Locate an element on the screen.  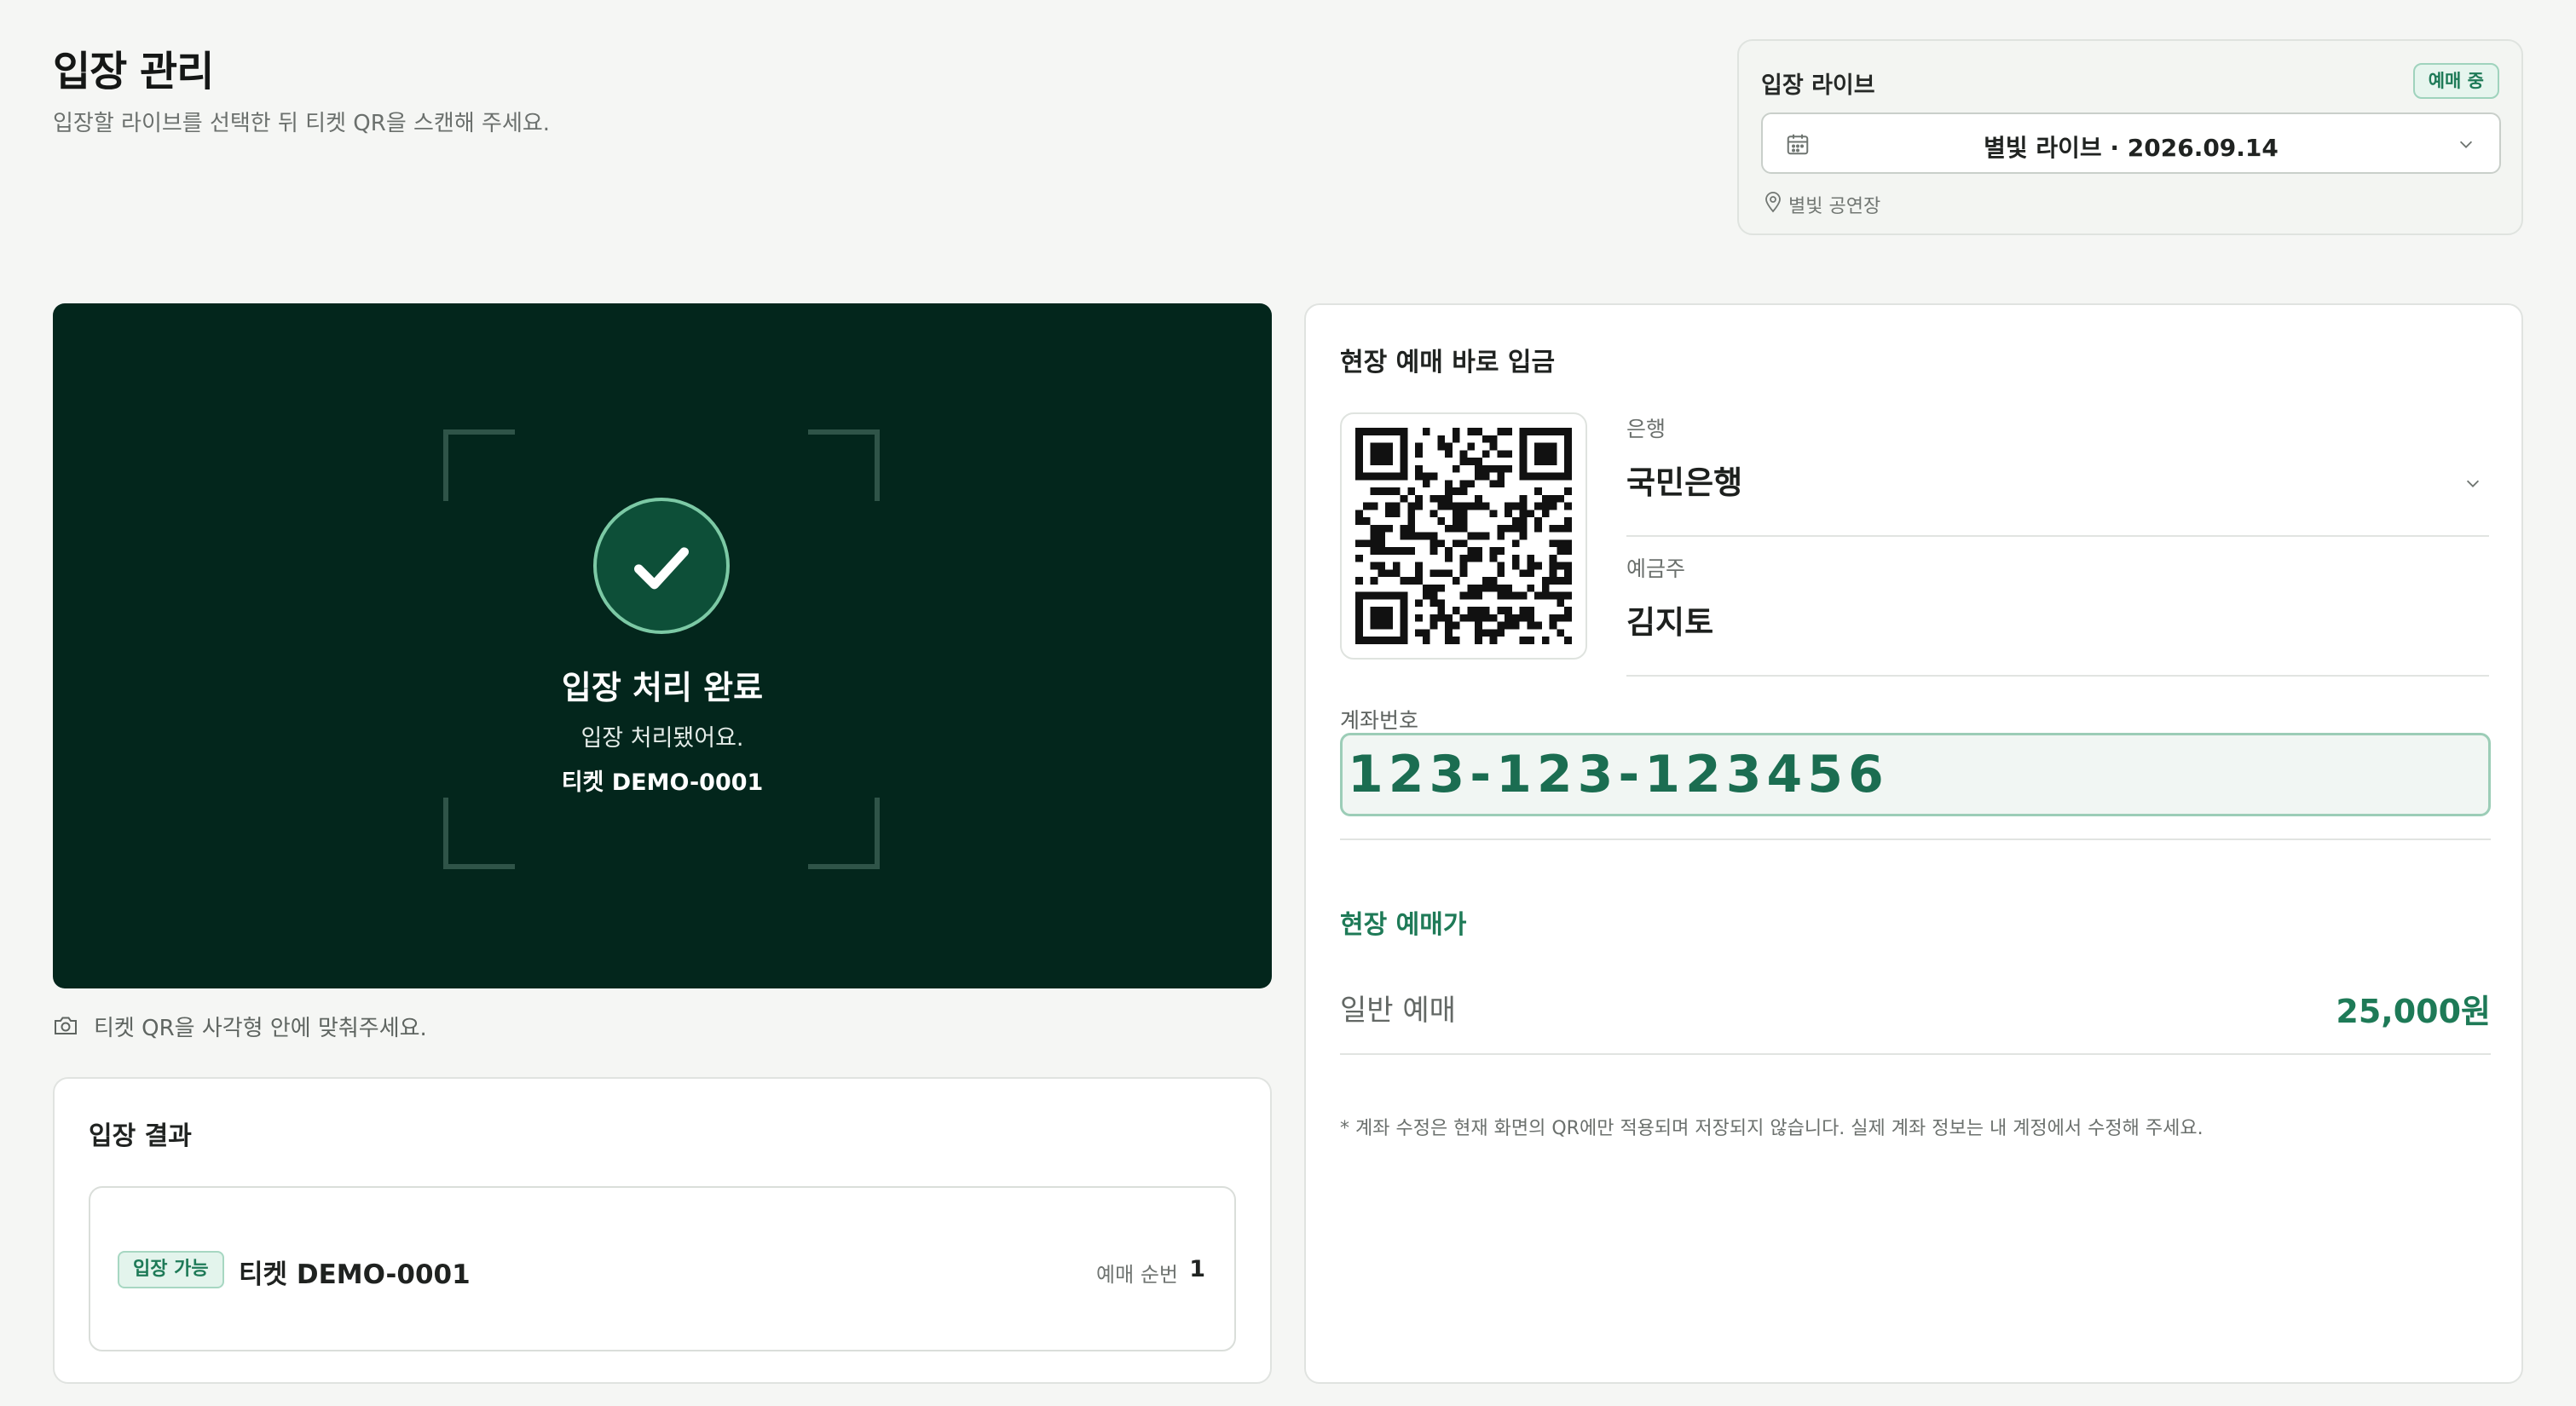
entry-result-row: 입장 가능 티켓 DEMO-0001 예매 순번 1 is located at coordinates (662, 1268).